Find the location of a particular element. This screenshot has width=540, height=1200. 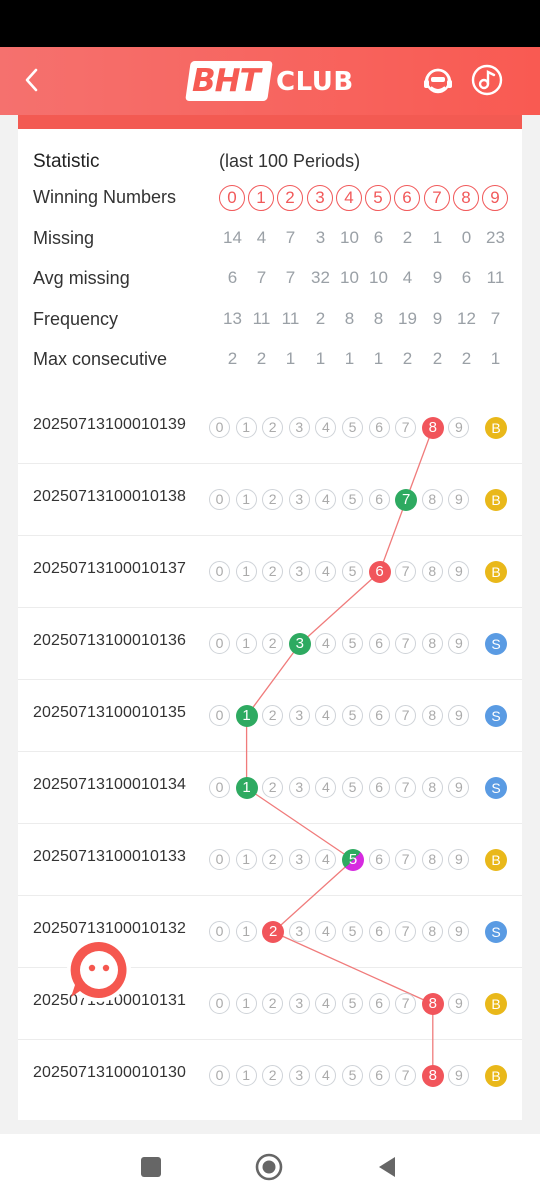

winning-number-0: 0 is located at coordinates (232, 198).